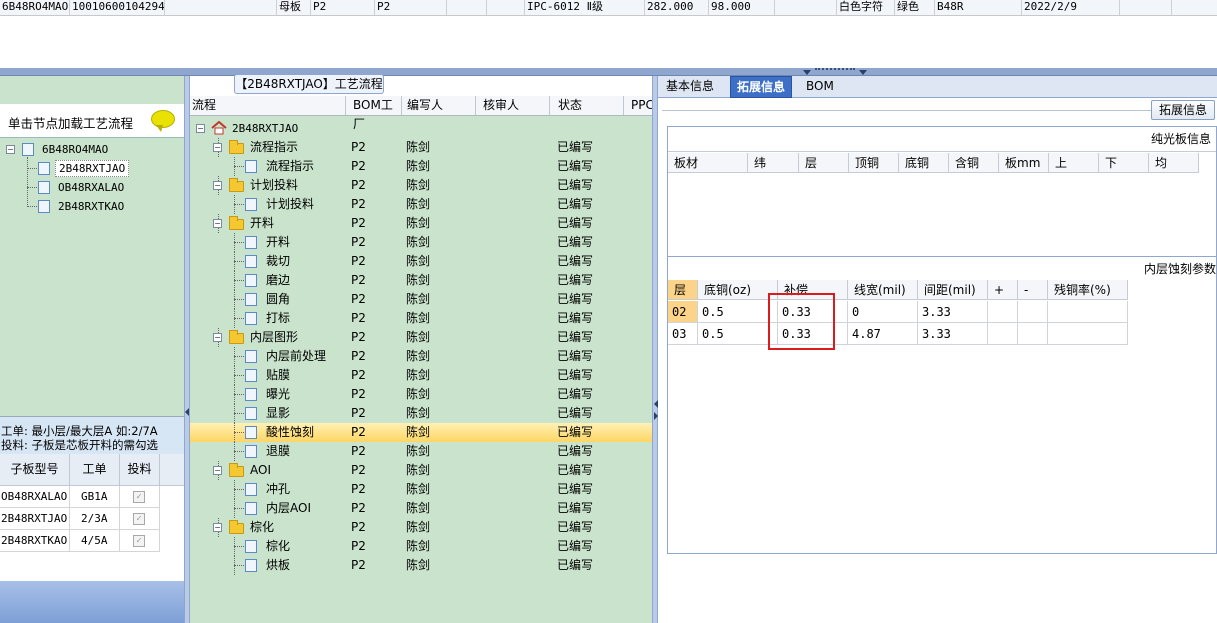  I want to click on splitter-grip-icon, so click(835, 70).